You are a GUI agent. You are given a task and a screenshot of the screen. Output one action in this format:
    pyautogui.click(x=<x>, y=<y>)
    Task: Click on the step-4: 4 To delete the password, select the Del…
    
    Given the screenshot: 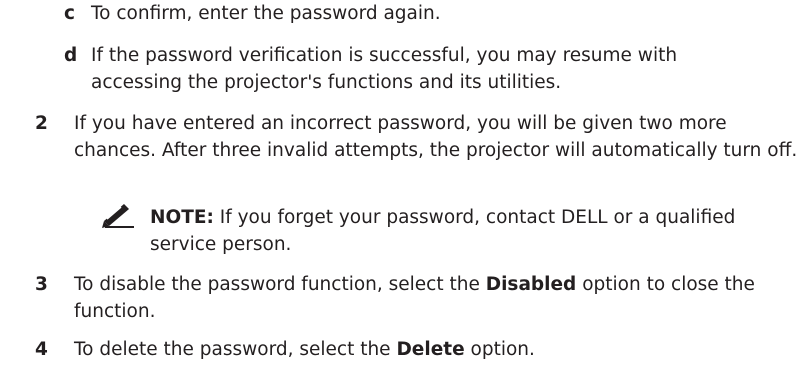 What is the action you would take?
    pyautogui.click(x=417, y=349)
    